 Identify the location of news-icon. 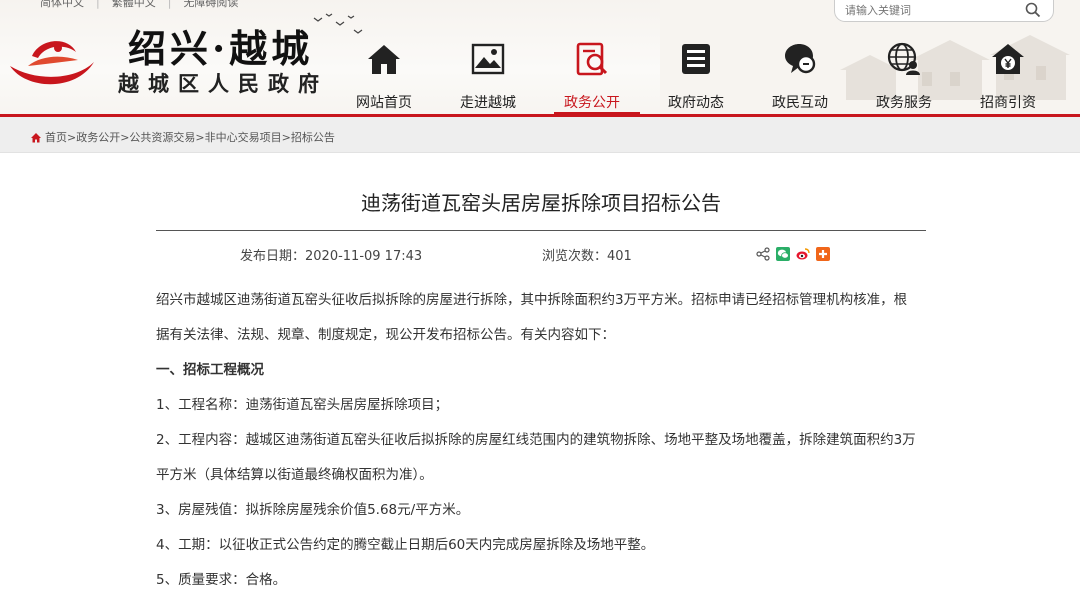
(696, 59).